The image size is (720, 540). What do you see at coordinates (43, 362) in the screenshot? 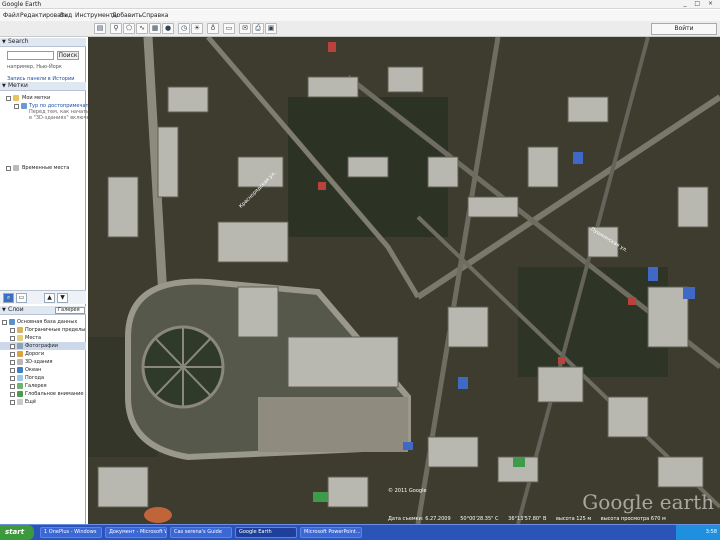
I see `layer-item: 3D-здания` at bounding box center [43, 362].